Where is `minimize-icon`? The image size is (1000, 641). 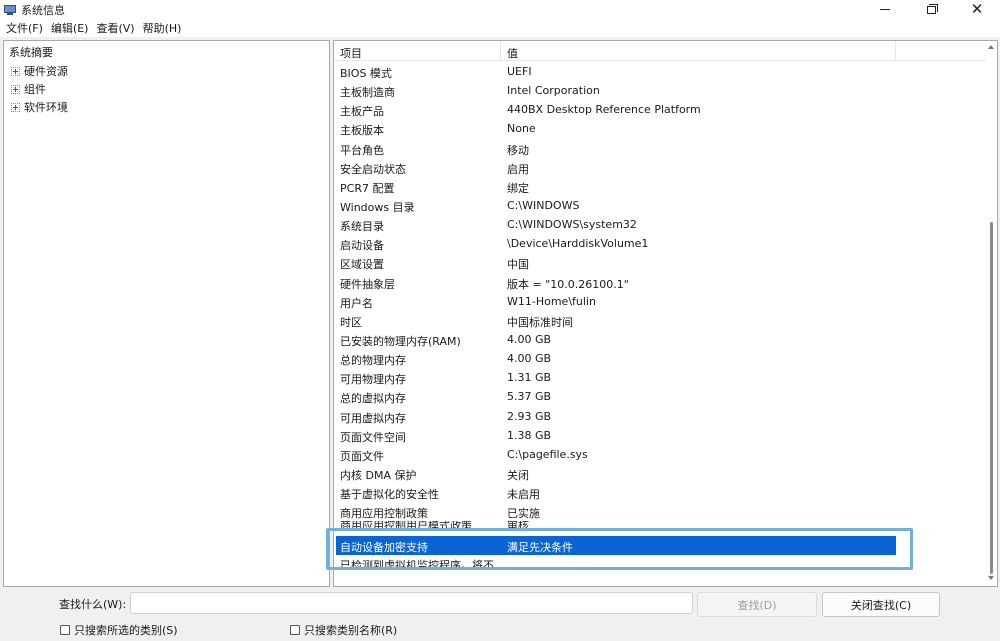 minimize-icon is located at coordinates (885, 9).